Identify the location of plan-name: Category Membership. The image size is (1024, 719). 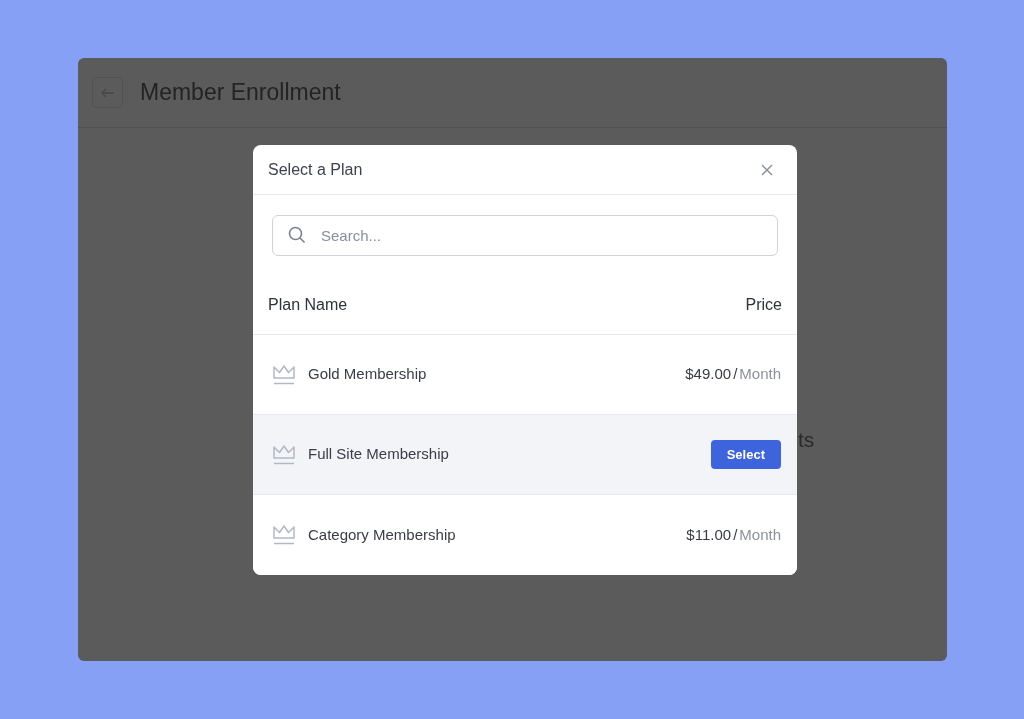
(382, 534).